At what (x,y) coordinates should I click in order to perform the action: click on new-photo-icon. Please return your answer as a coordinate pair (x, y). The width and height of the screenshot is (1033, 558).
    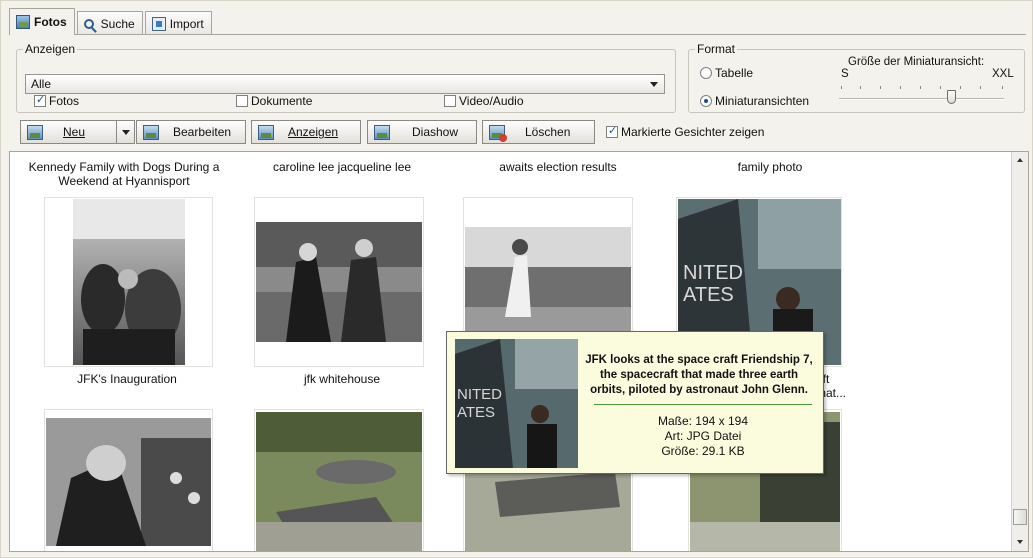
    Looking at the image, I should click on (35, 132).